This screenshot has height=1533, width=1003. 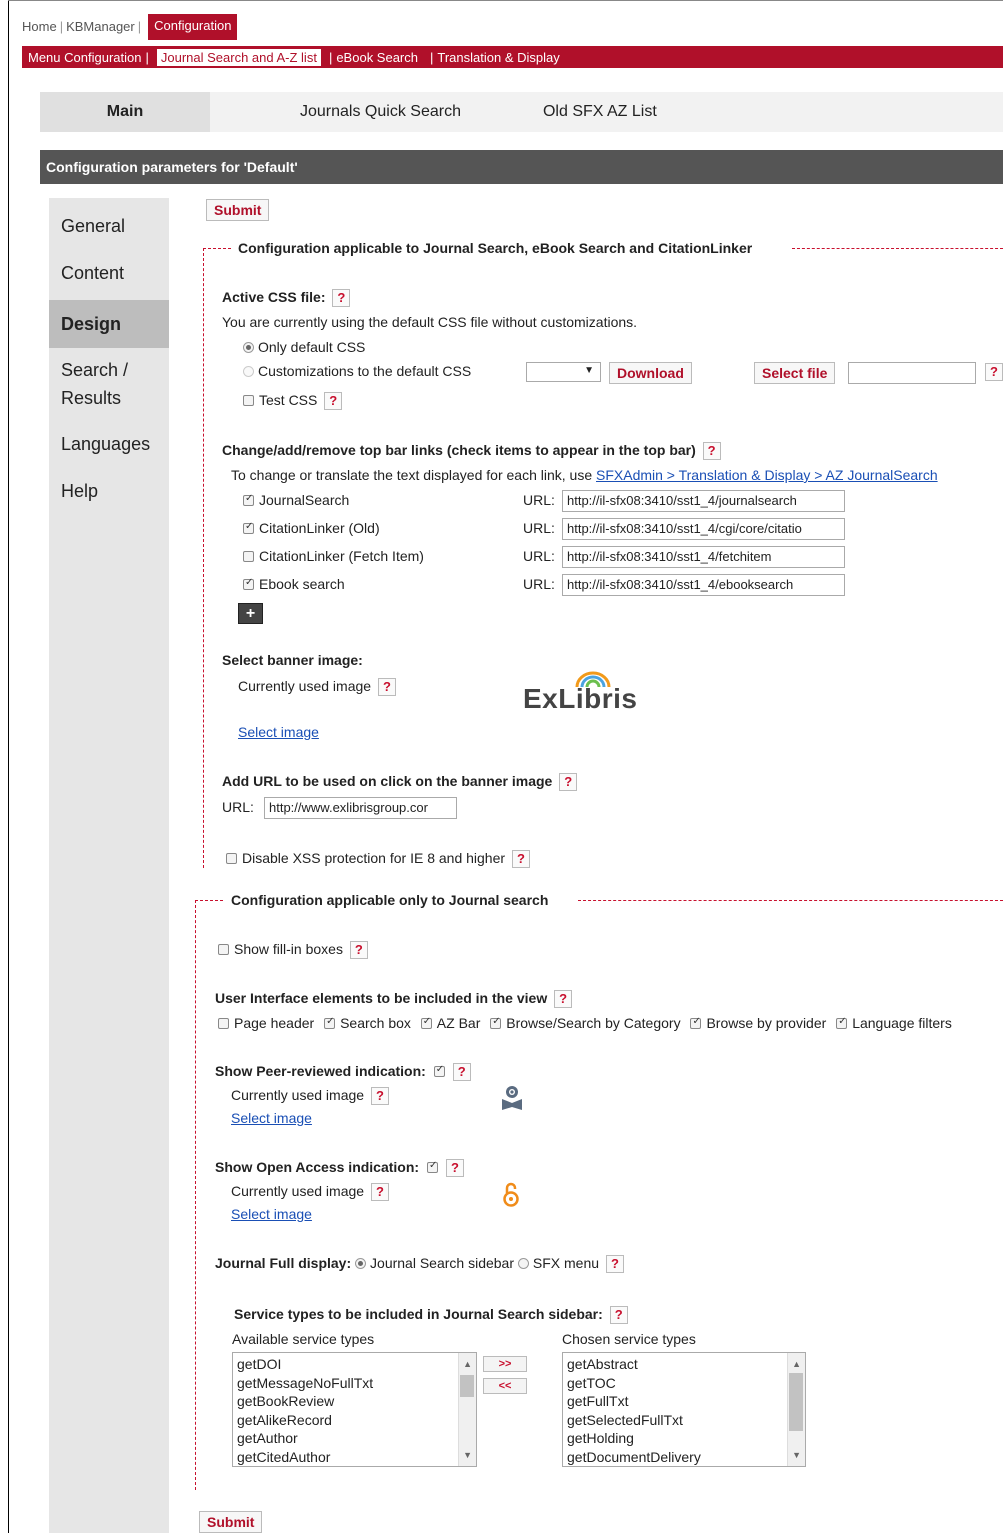 What do you see at coordinates (250, 613) in the screenshot?
I see `add-link-button: +` at bounding box center [250, 613].